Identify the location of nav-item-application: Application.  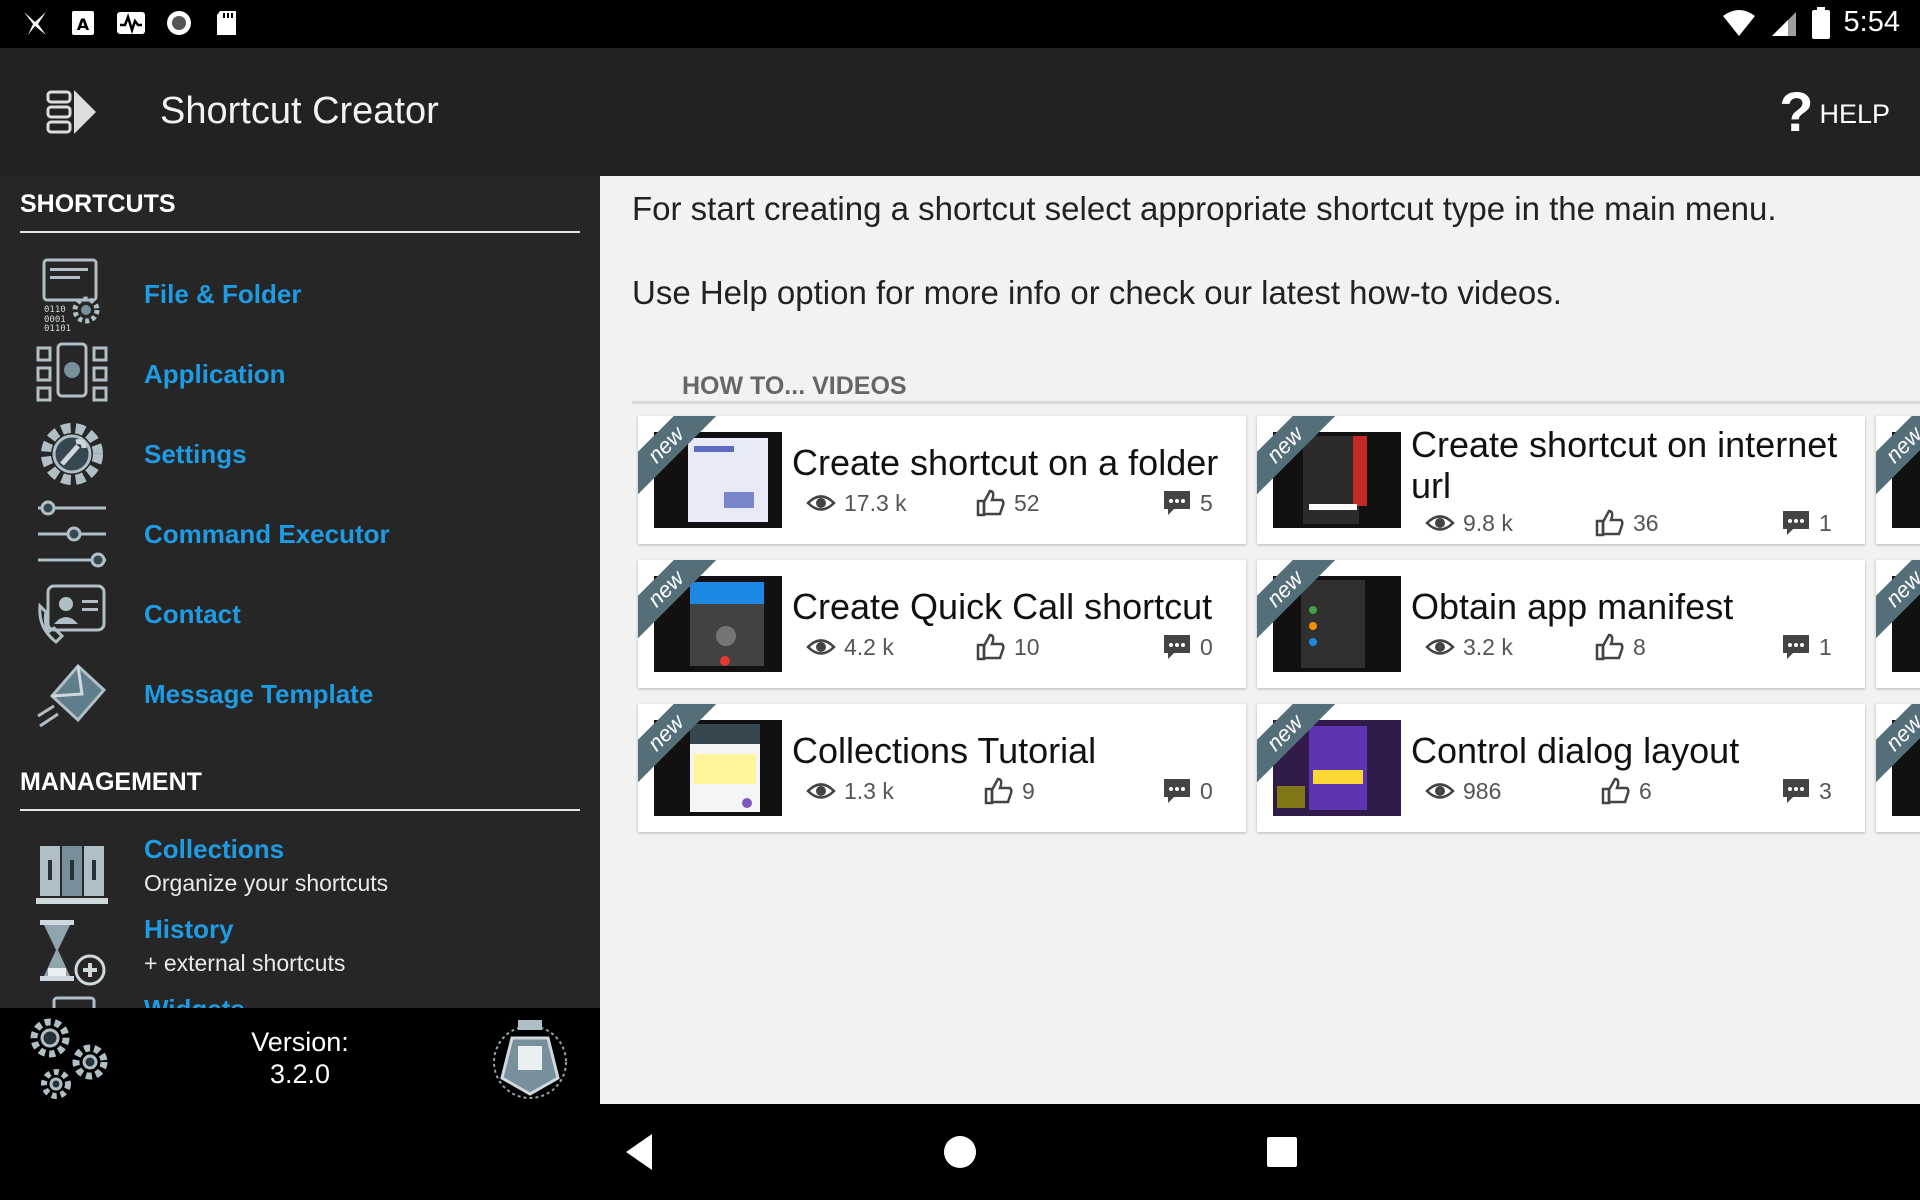
(300, 374).